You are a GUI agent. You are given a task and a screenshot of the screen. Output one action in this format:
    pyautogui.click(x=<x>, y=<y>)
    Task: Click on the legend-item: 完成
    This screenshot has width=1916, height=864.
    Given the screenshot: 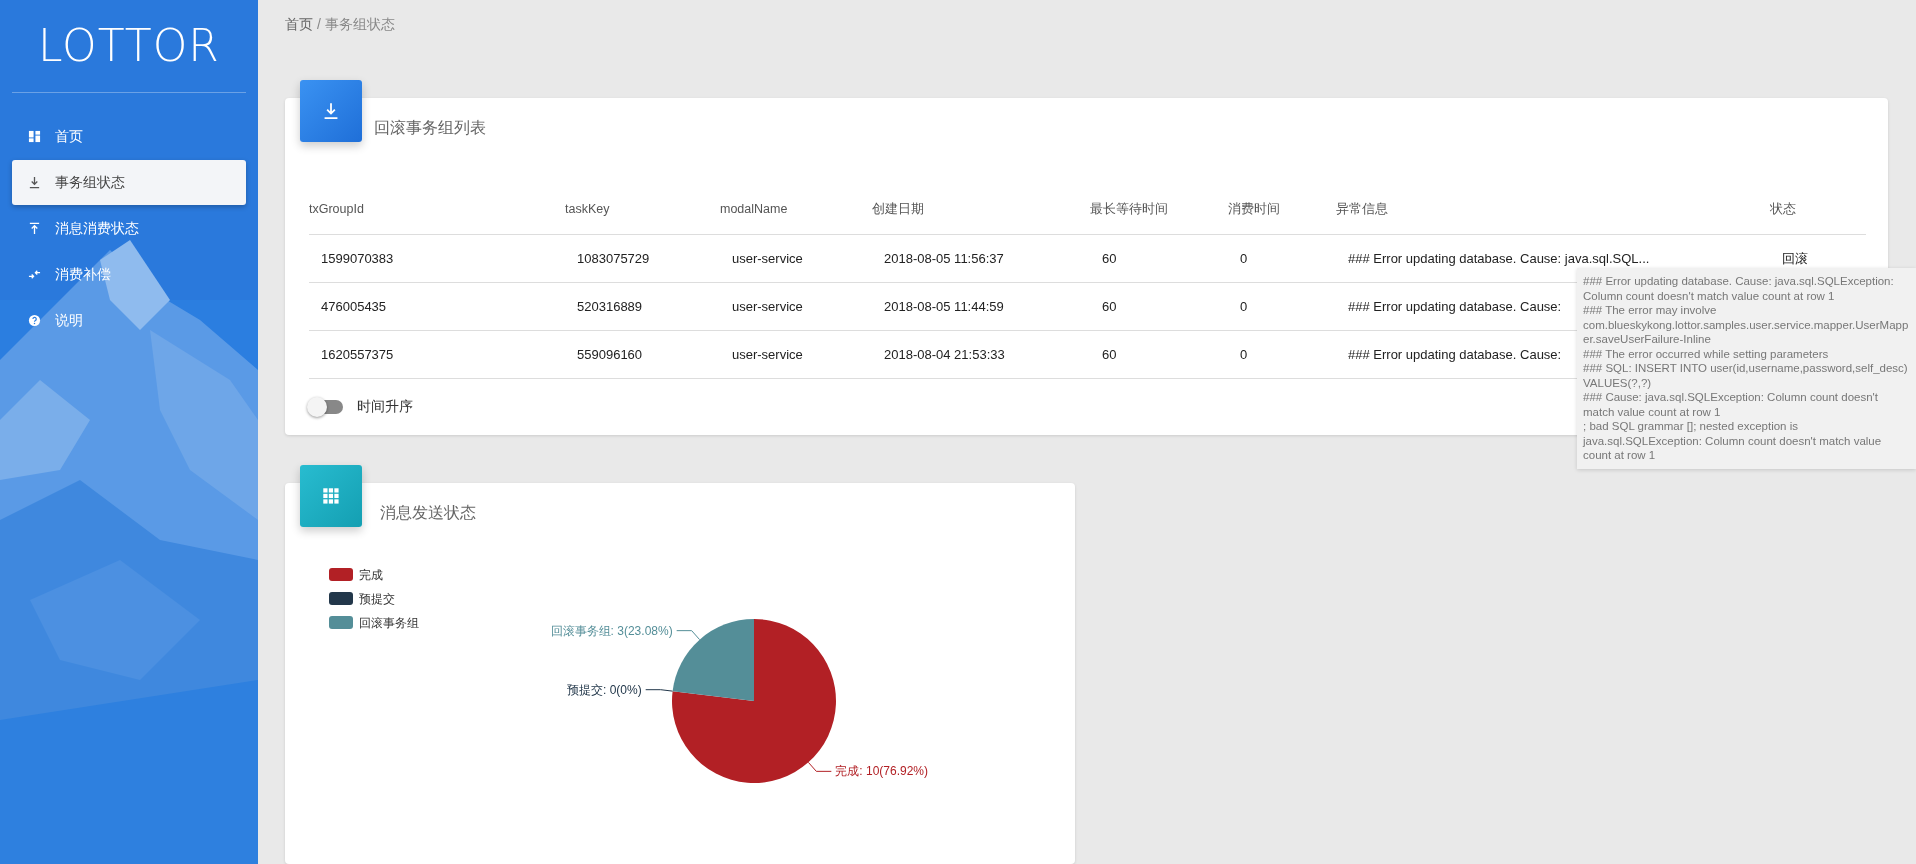 What is the action you would take?
    pyautogui.click(x=409, y=574)
    